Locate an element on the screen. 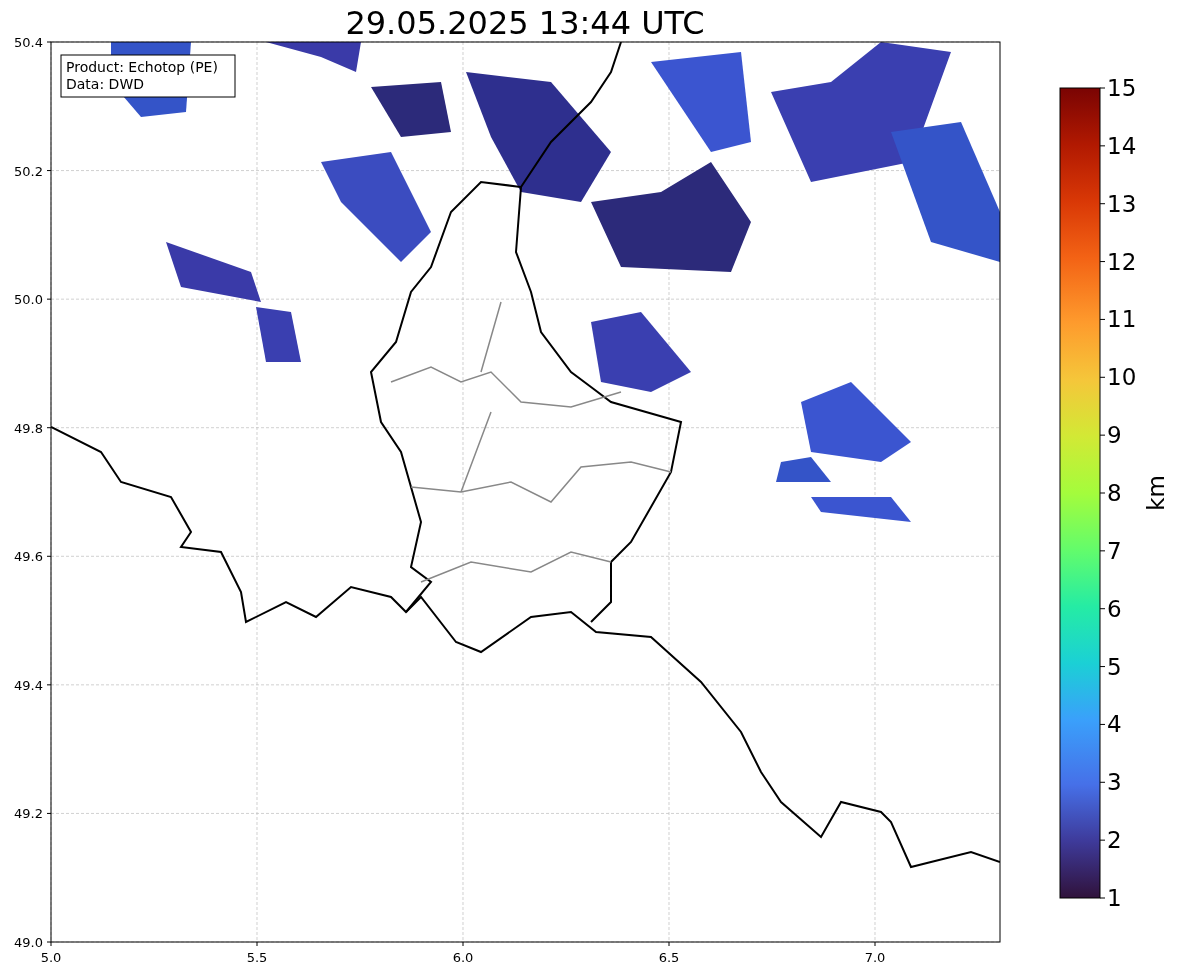 Image resolution: width=1178 pixels, height=976 pixels. info-box: Product: Echotop (PE) Data: DWD is located at coordinates (148, 76).